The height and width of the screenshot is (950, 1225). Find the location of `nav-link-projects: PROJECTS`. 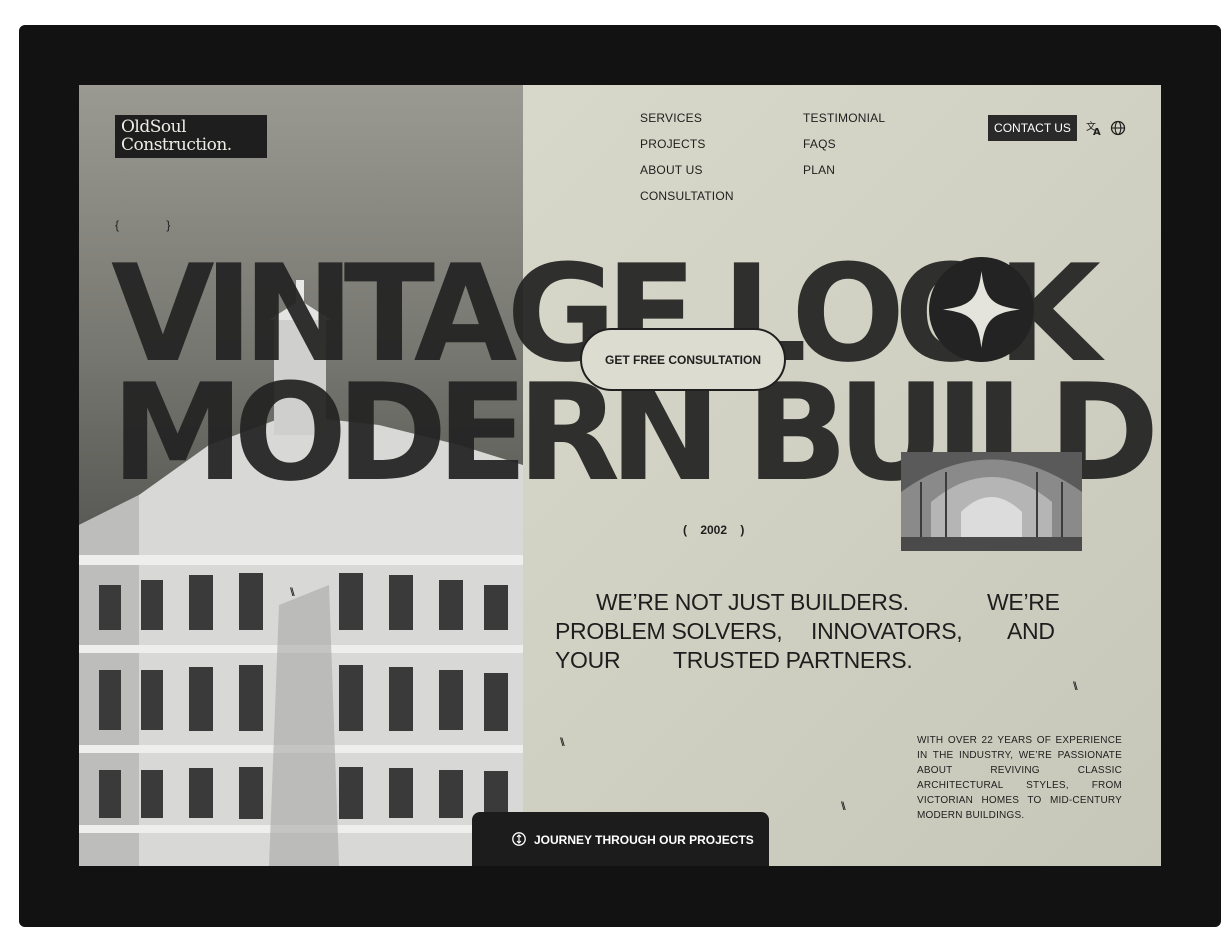

nav-link-projects: PROJECTS is located at coordinates (687, 144).